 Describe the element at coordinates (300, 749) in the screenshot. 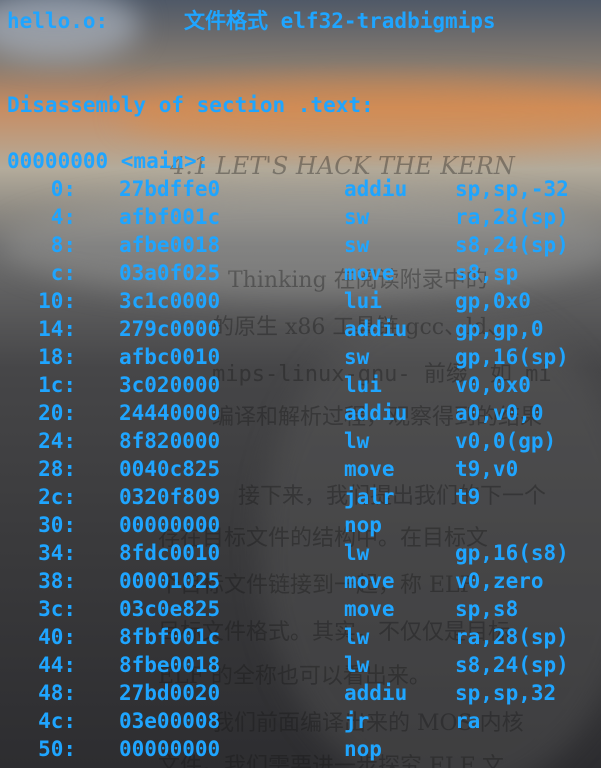

I see `disassembly-row: 50: 00000000 nop` at that location.